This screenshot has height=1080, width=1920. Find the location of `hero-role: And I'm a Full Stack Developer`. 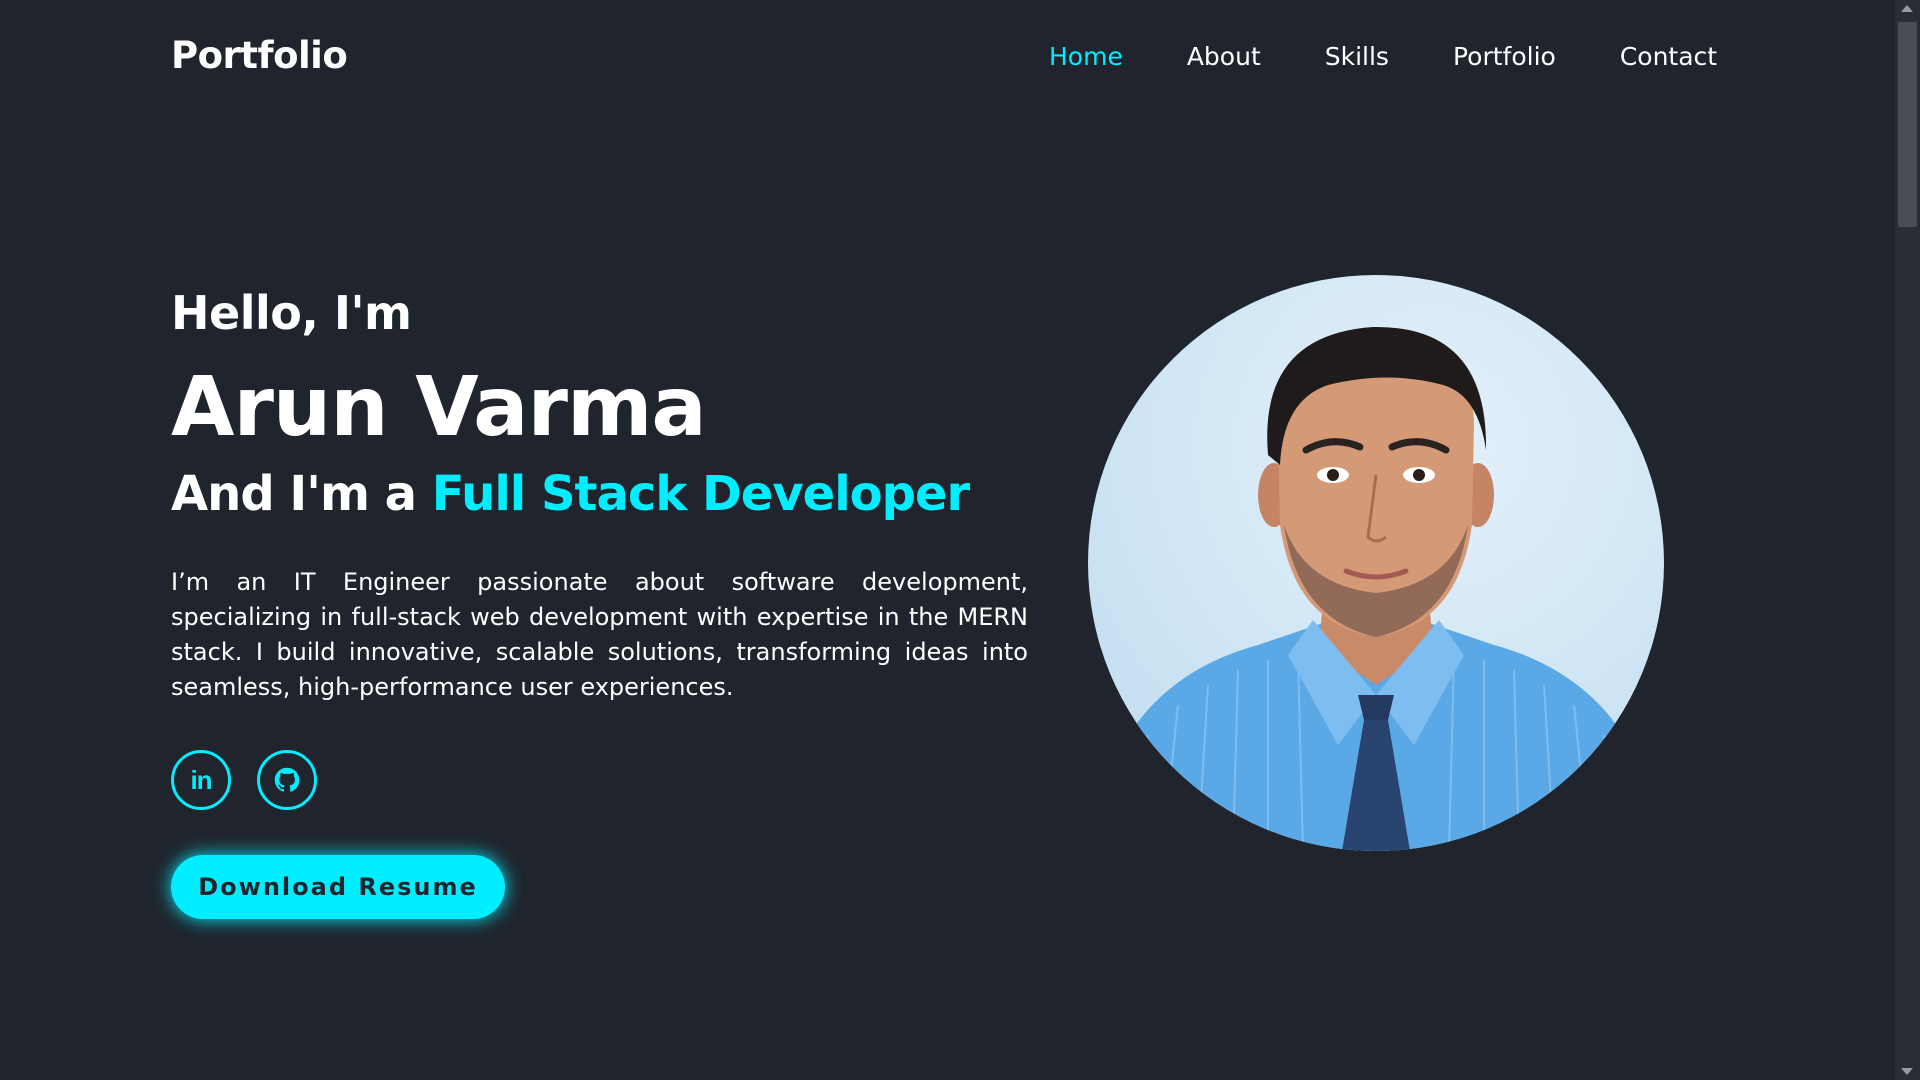

hero-role: And I'm a Full Stack Developer is located at coordinates (570, 494).